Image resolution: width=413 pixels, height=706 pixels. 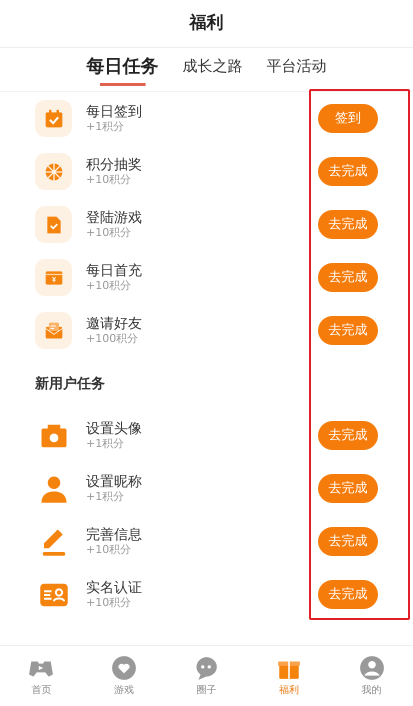 What do you see at coordinates (54, 330) in the screenshot?
I see `envelope-icon` at bounding box center [54, 330].